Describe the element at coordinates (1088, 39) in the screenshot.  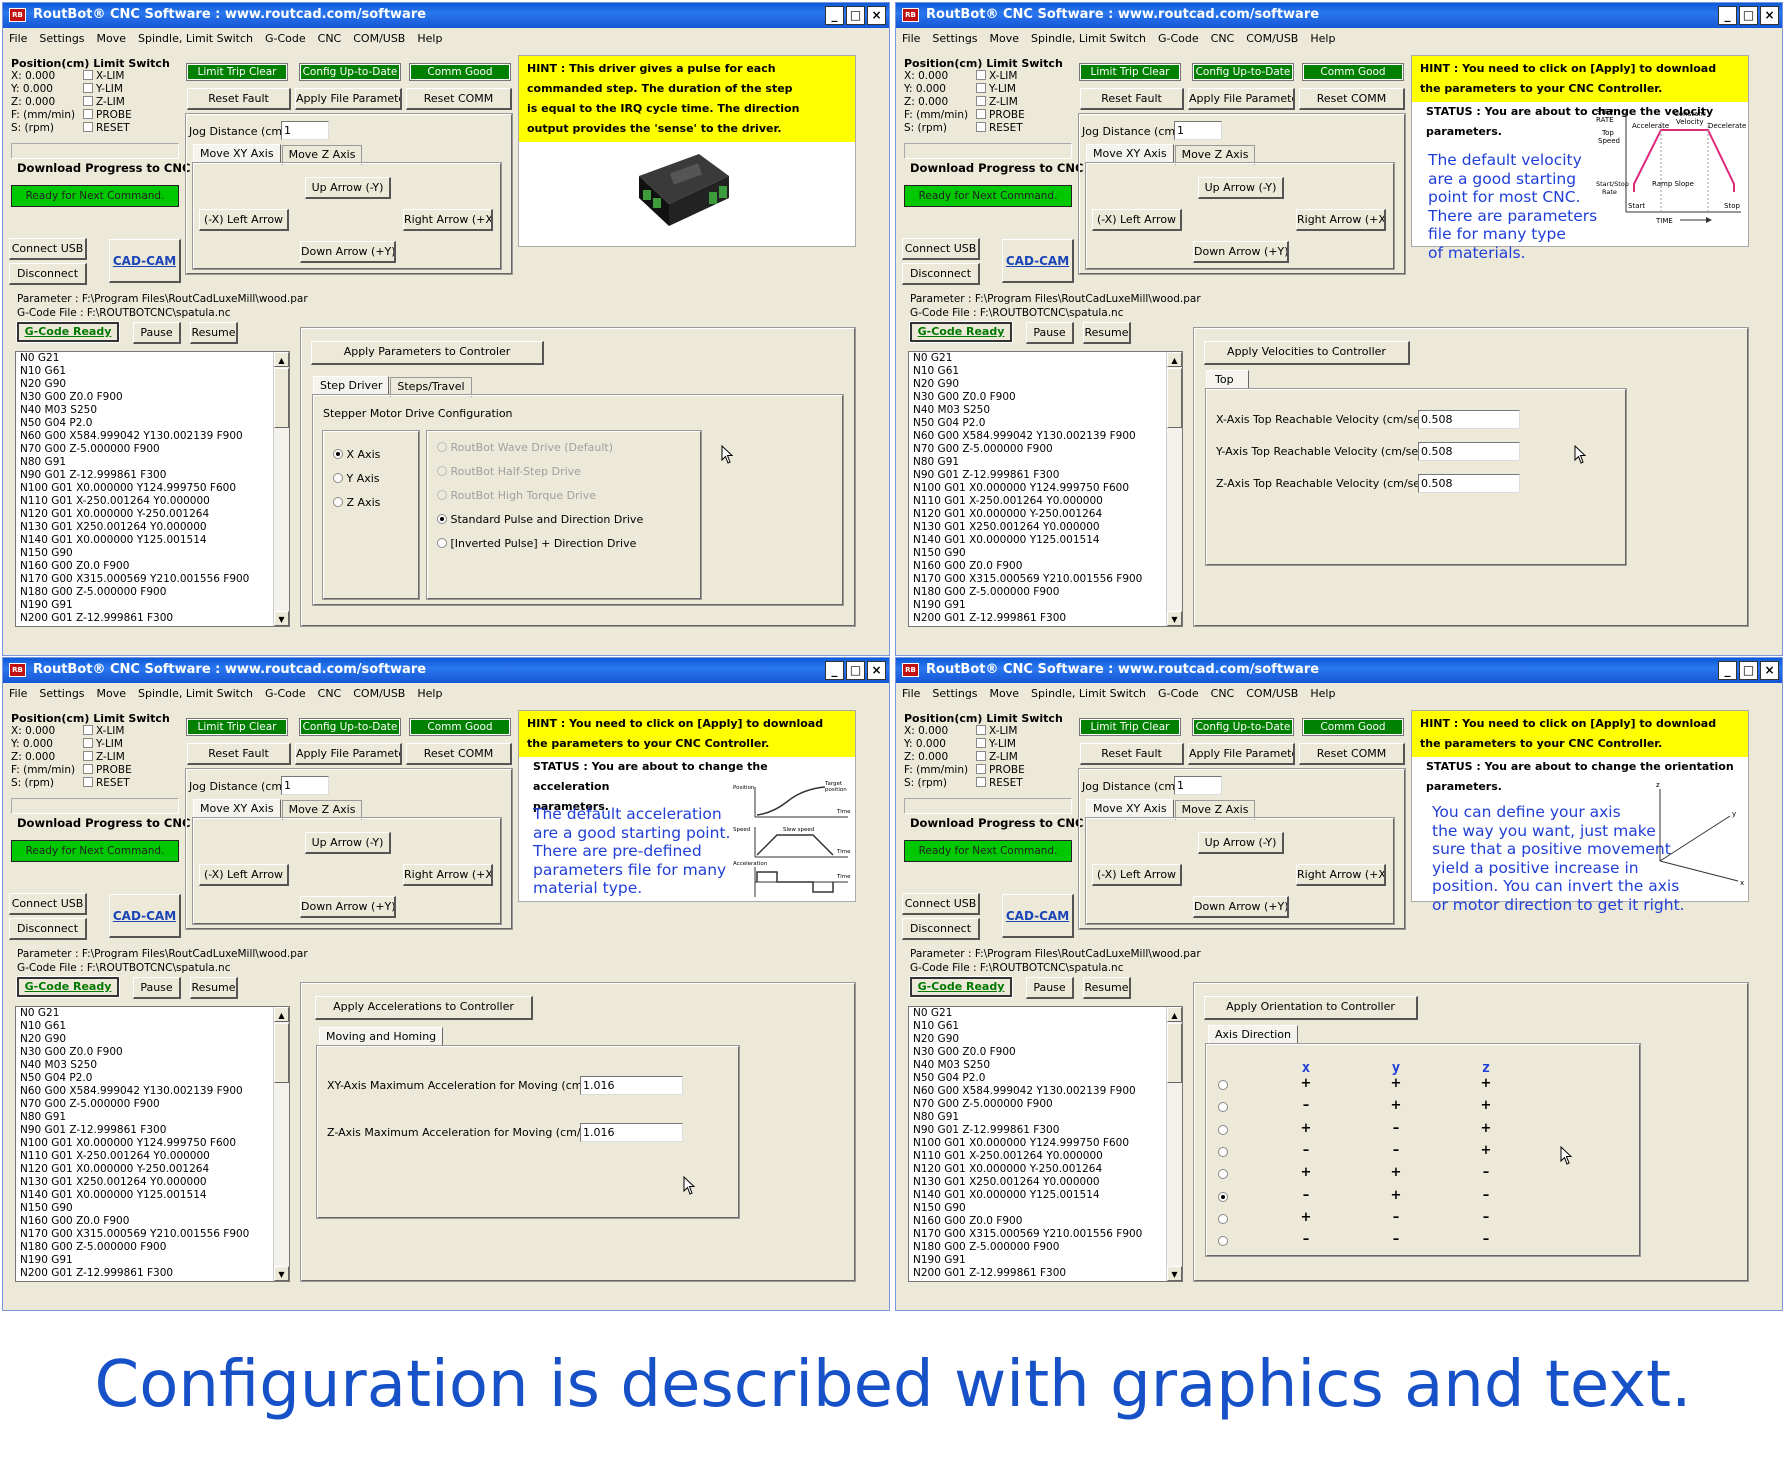
I see `menu-item: Spindle, Limit Switch` at that location.